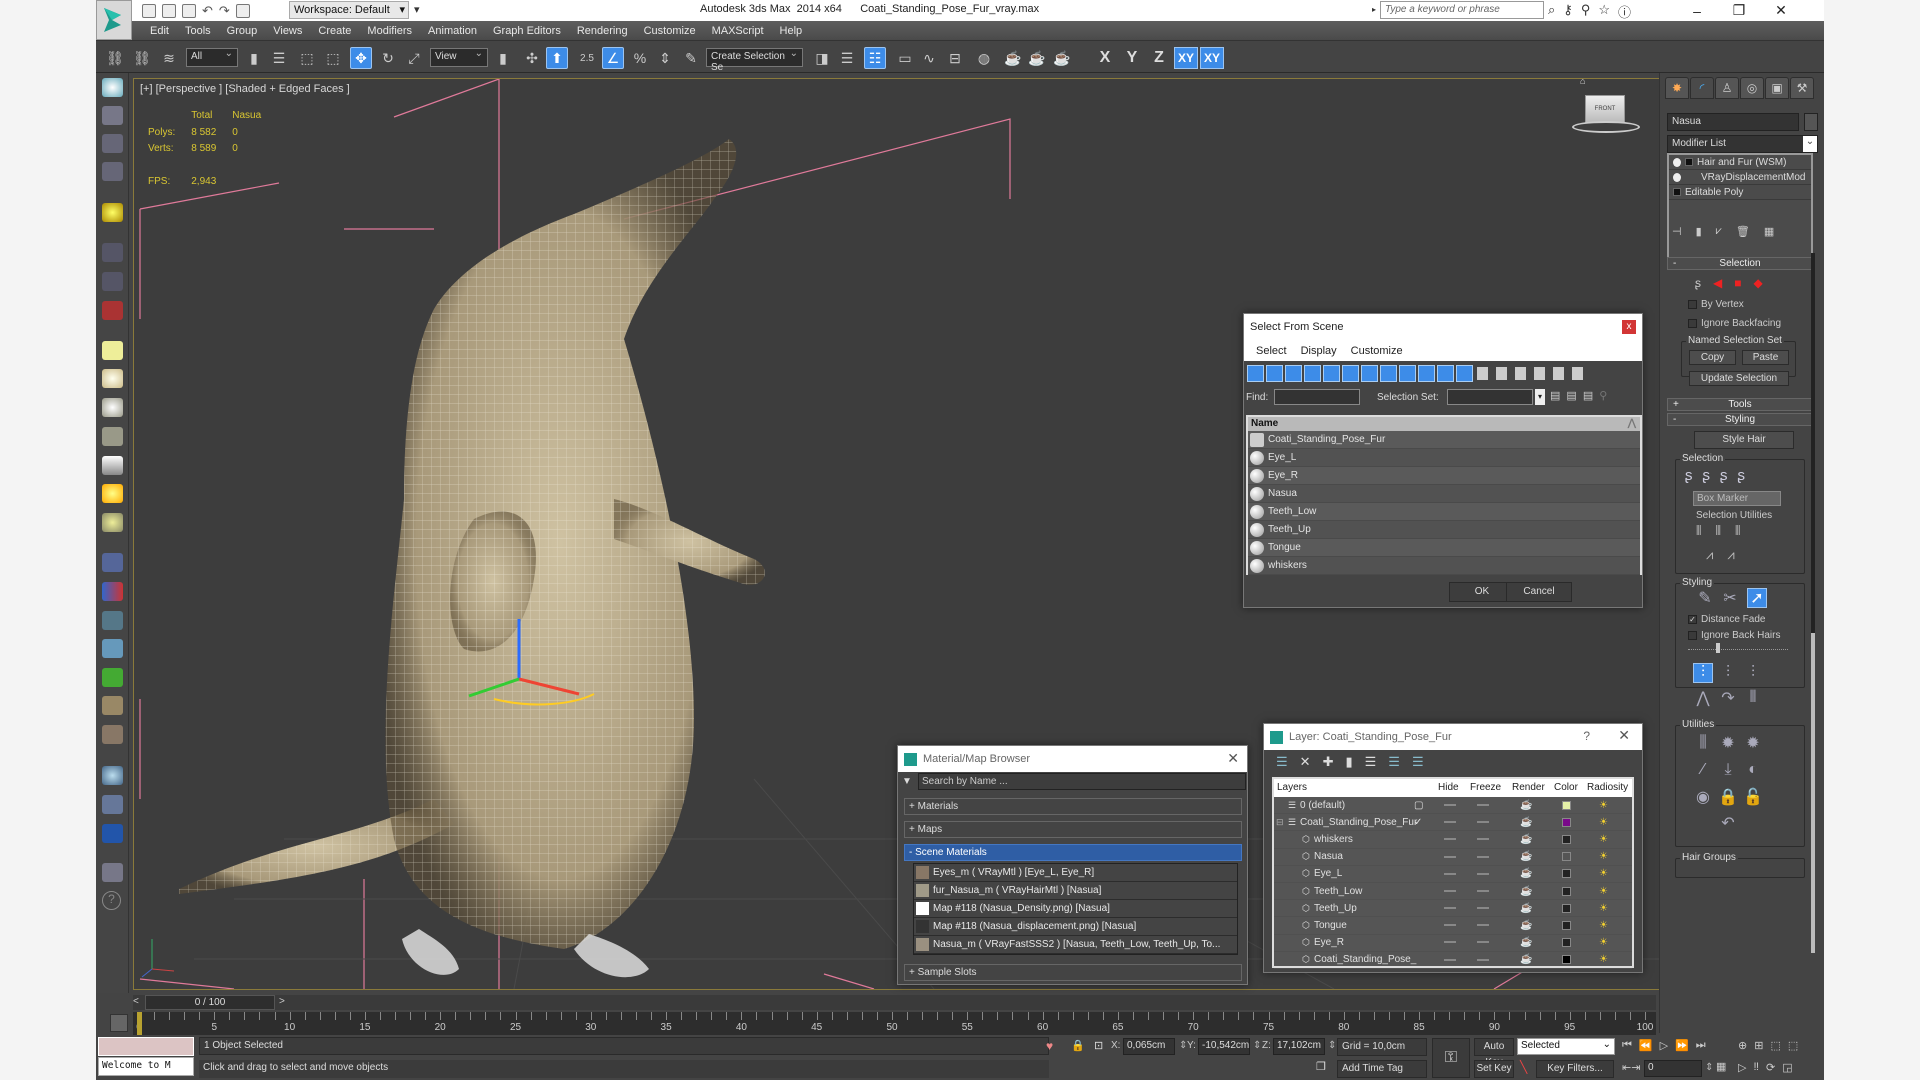 The image size is (1920, 1080). I want to click on stand-hair-icon: ⫶, so click(1728, 673).